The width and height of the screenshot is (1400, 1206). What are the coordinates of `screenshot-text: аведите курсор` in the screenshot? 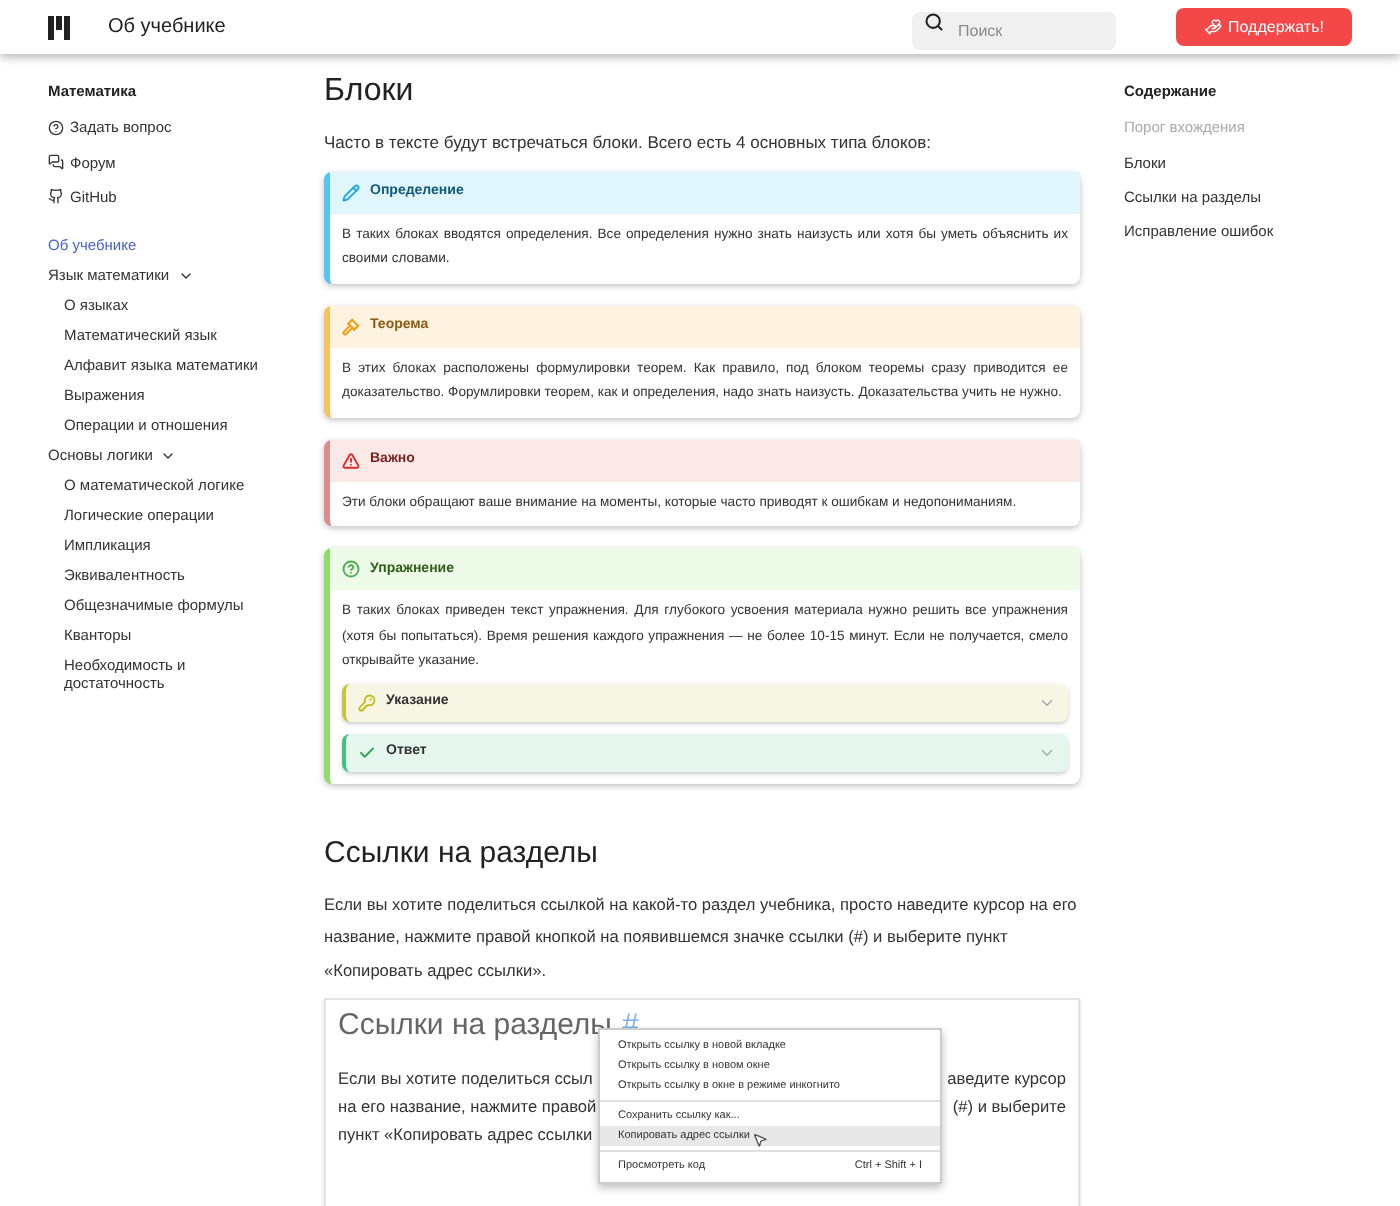 It's located at (1006, 1077).